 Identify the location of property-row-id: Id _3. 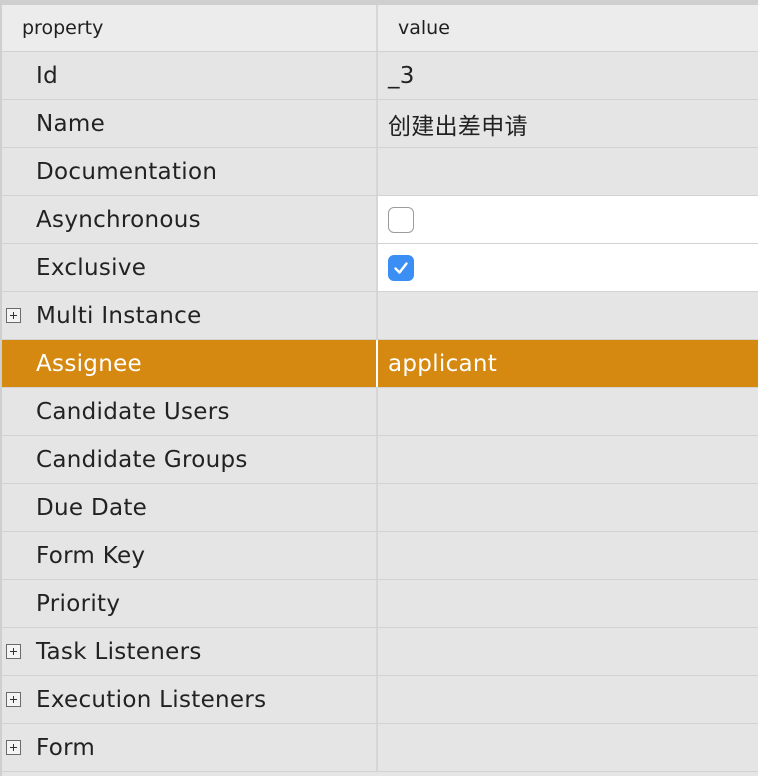
(380, 76).